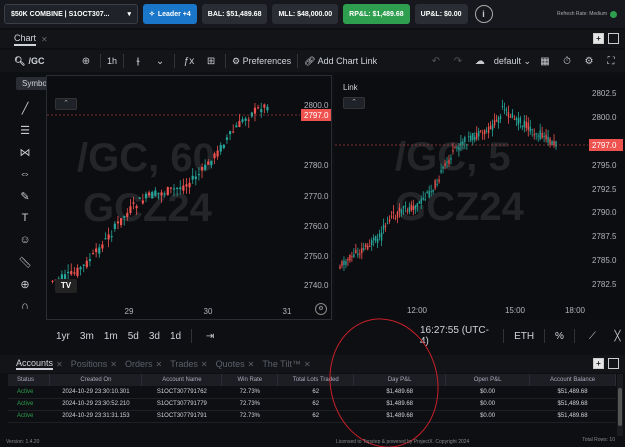 The height and width of the screenshot is (447, 625). Describe the element at coordinates (589, 61) in the screenshot. I see `settings-icon: ⚙` at that location.